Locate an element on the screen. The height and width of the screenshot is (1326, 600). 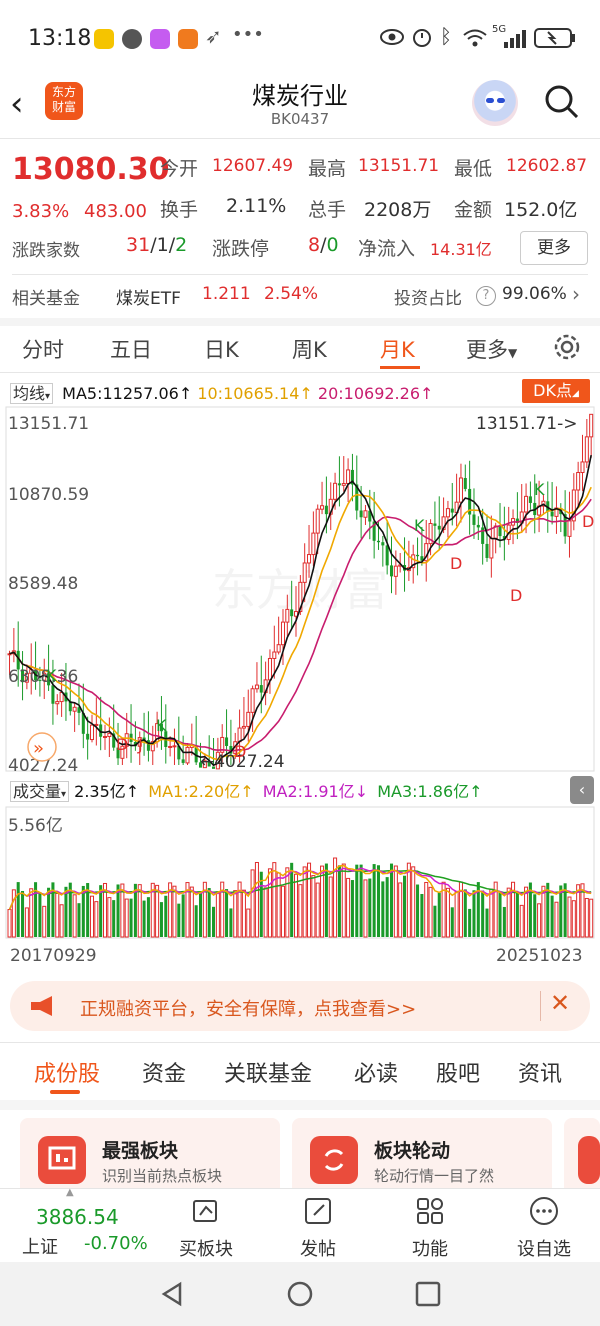
index-value: 3886.54 is located at coordinates (77, 1217).